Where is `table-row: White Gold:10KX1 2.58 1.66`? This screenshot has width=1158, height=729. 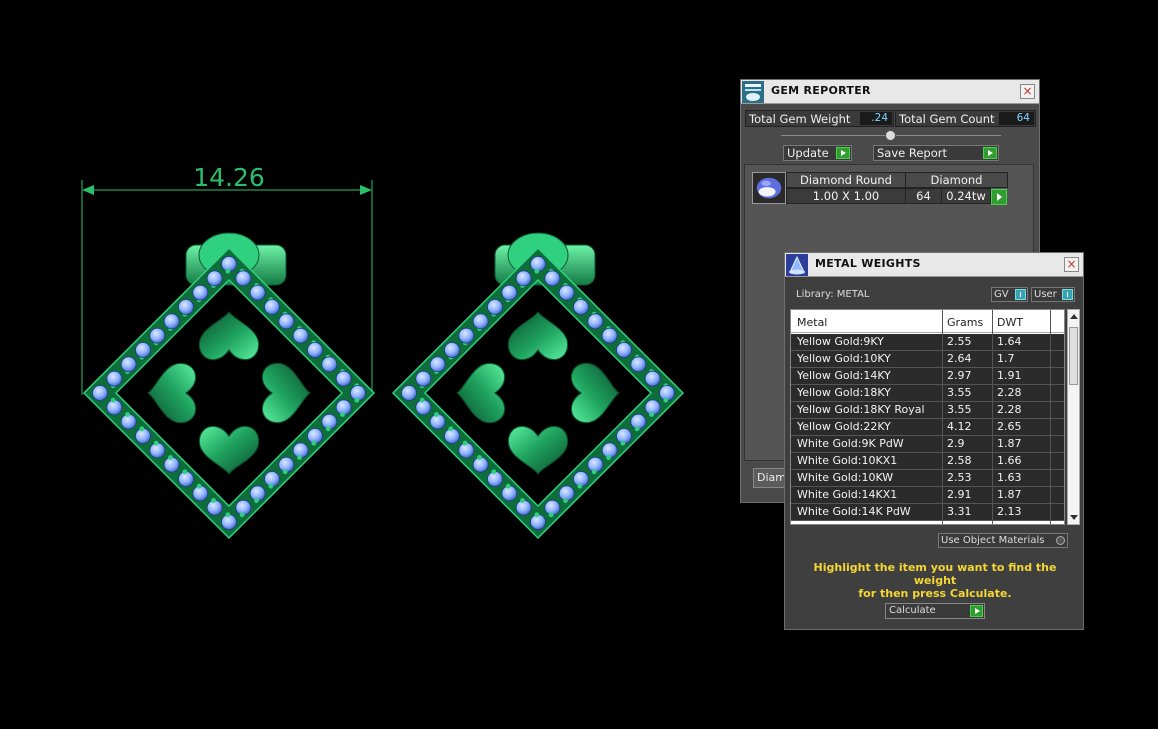
table-row: White Gold:10KX1 2.58 1.66 is located at coordinates (927, 461).